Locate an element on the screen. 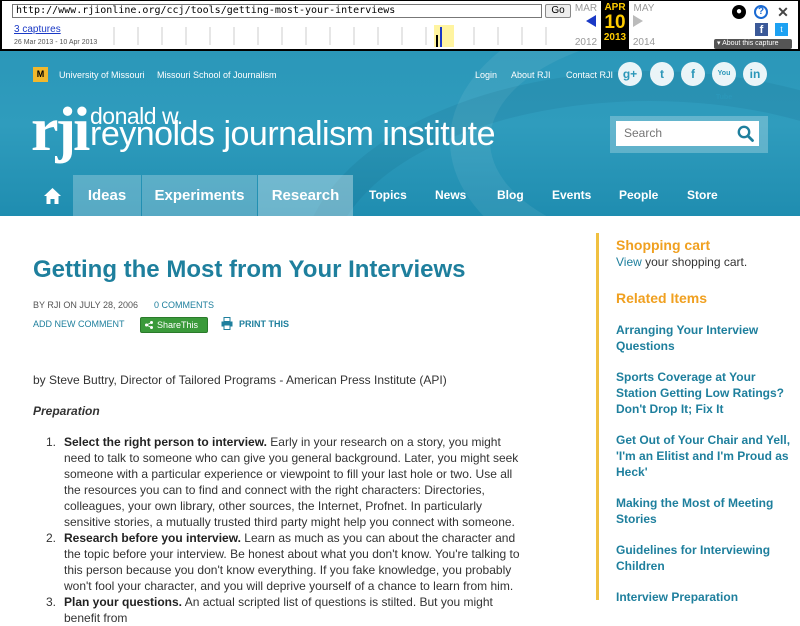 The height and width of the screenshot is (626, 800). nav-news: News is located at coordinates (450, 195).